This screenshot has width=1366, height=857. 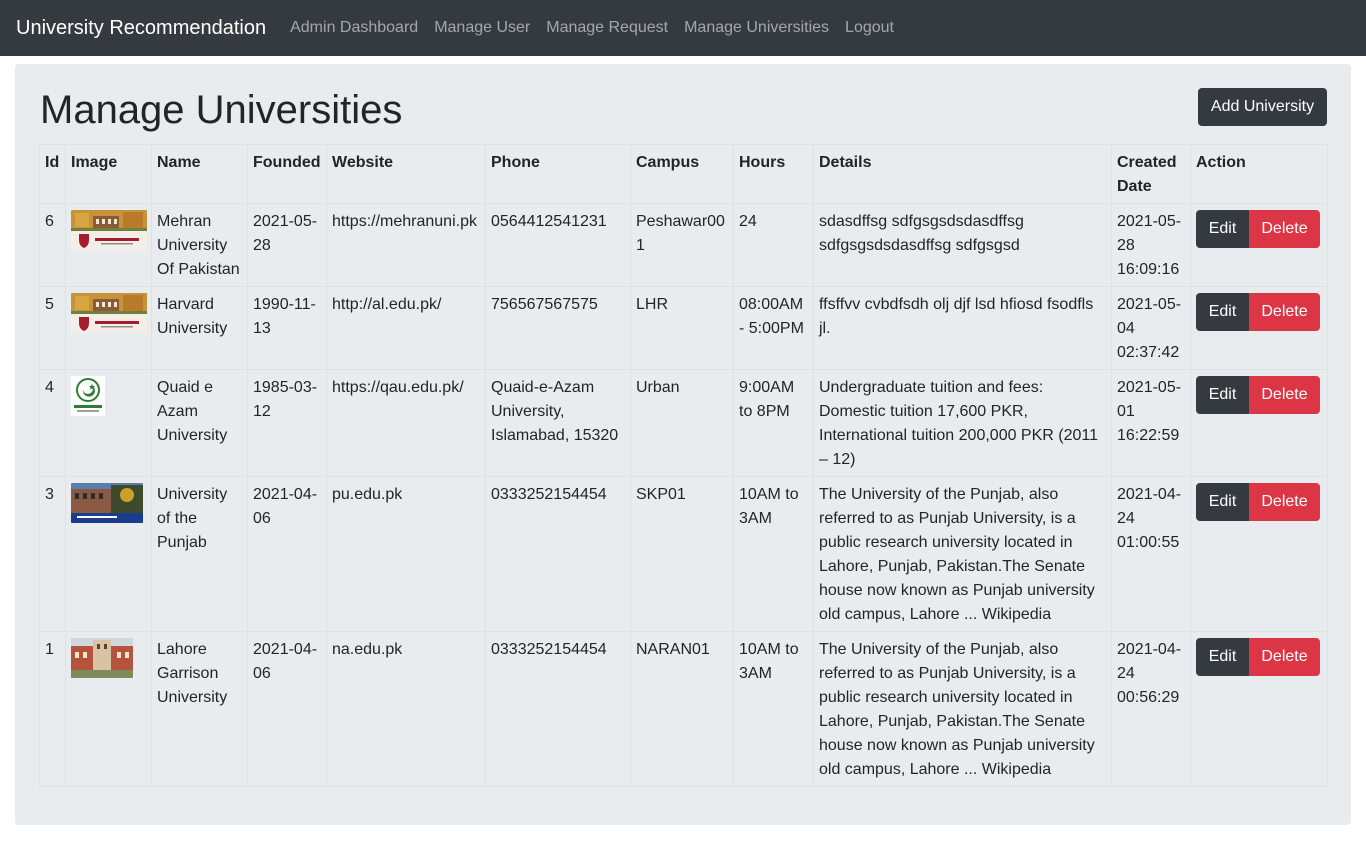 What do you see at coordinates (406, 554) in the screenshot?
I see `cell-website: pu.edu.pk` at bounding box center [406, 554].